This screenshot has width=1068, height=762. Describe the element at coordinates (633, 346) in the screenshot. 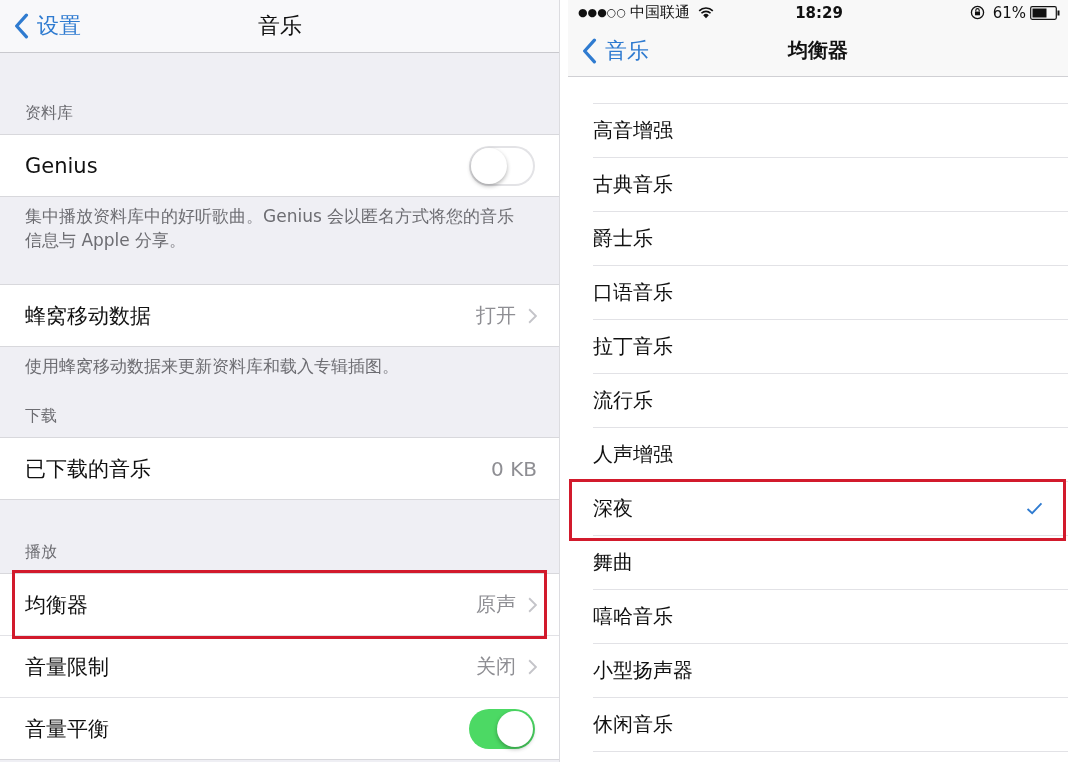

I see `option-label: 拉丁音乐` at that location.